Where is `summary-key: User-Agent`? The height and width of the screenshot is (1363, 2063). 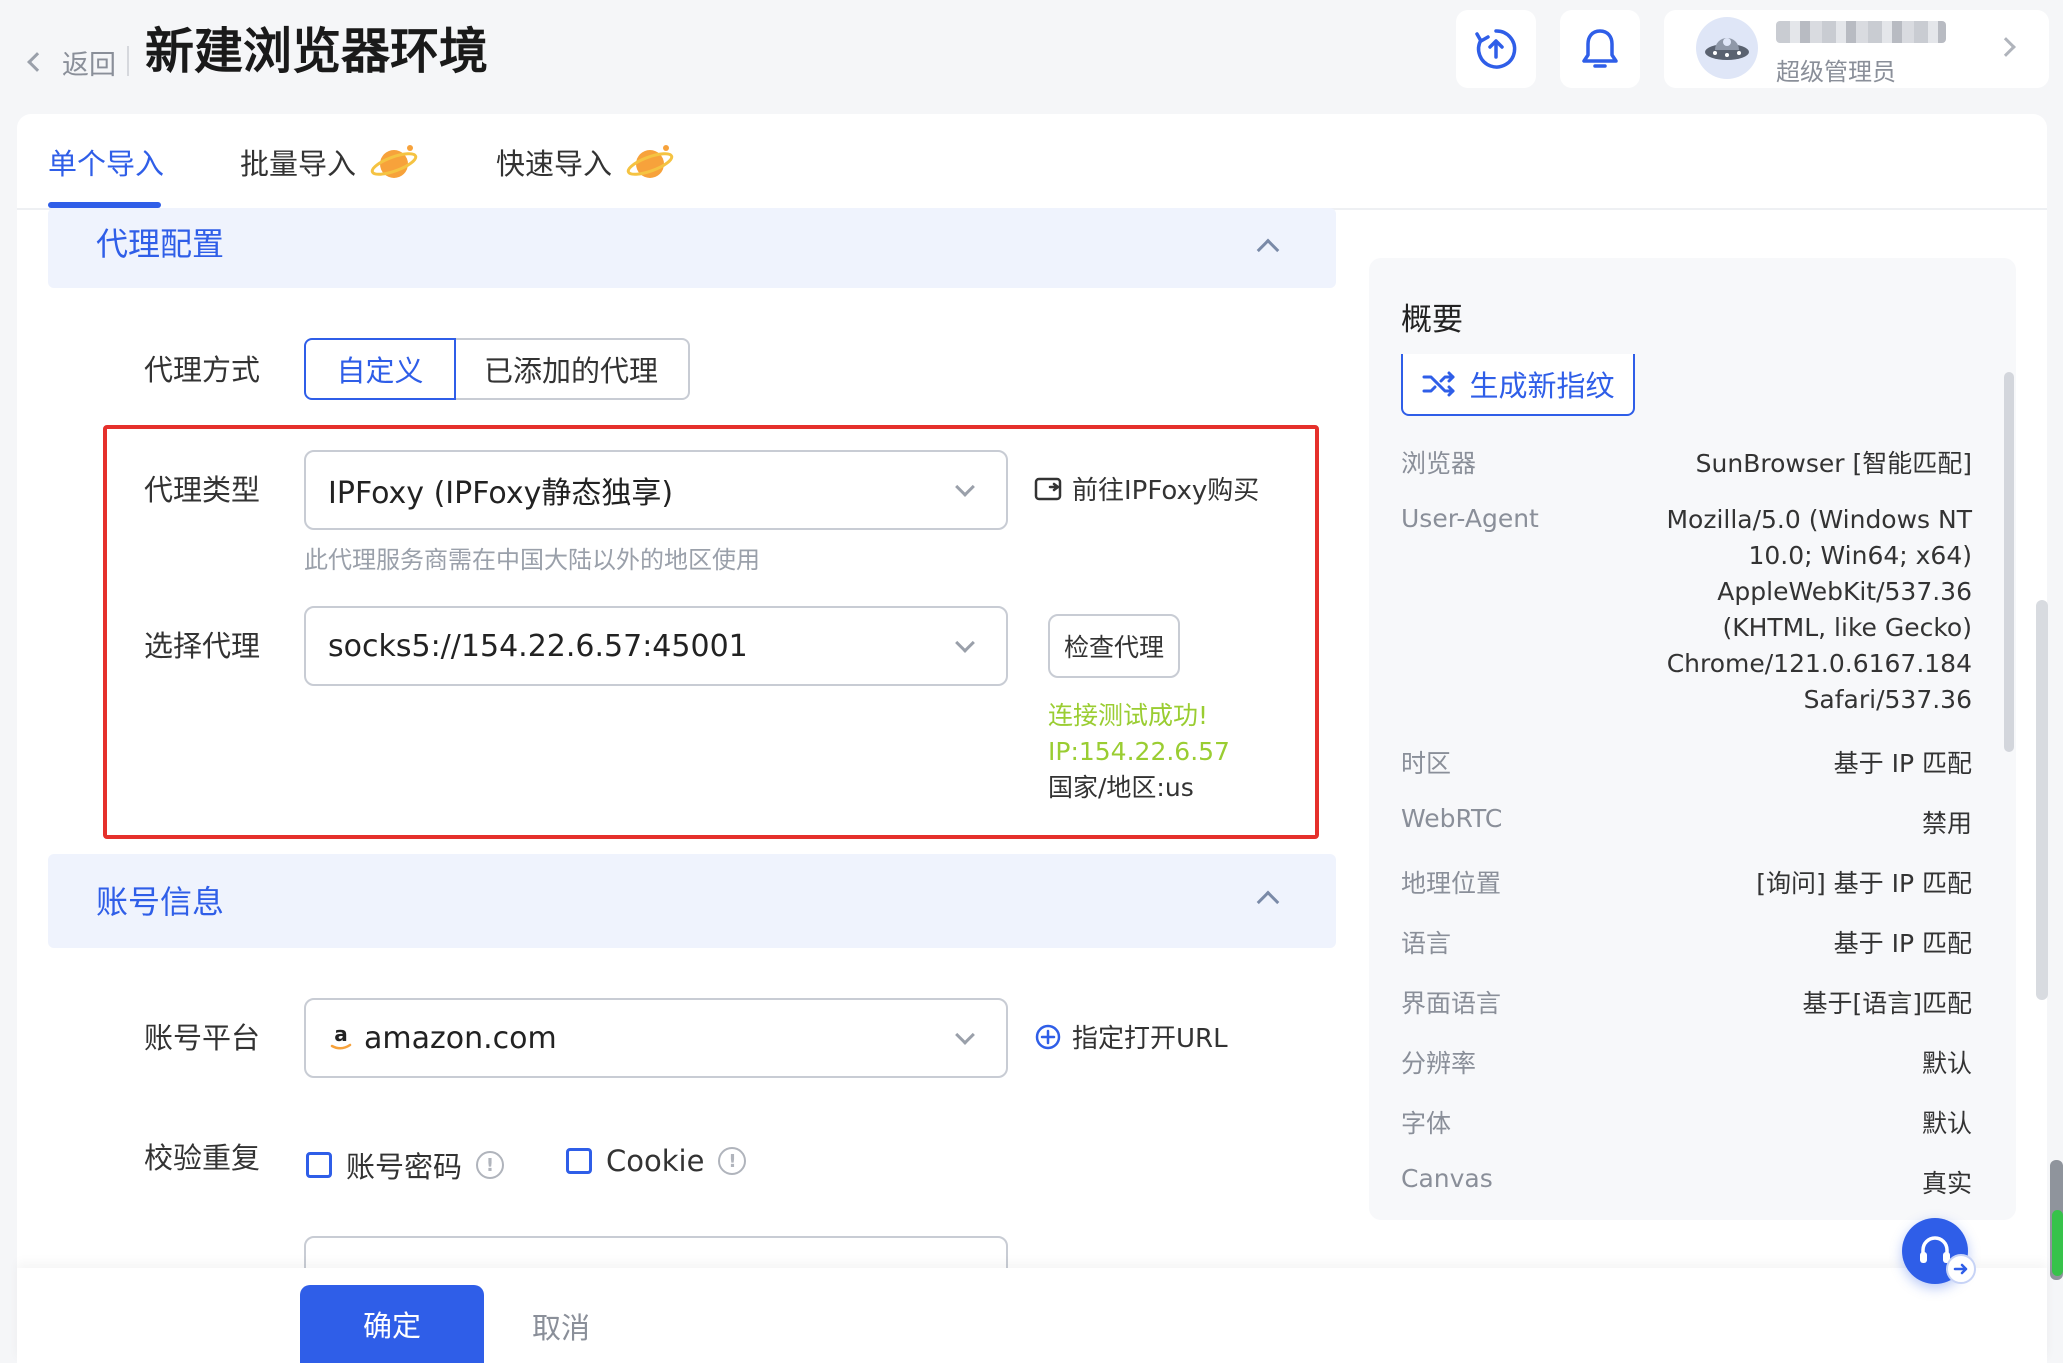
summary-key: User-Agent is located at coordinates (1470, 518).